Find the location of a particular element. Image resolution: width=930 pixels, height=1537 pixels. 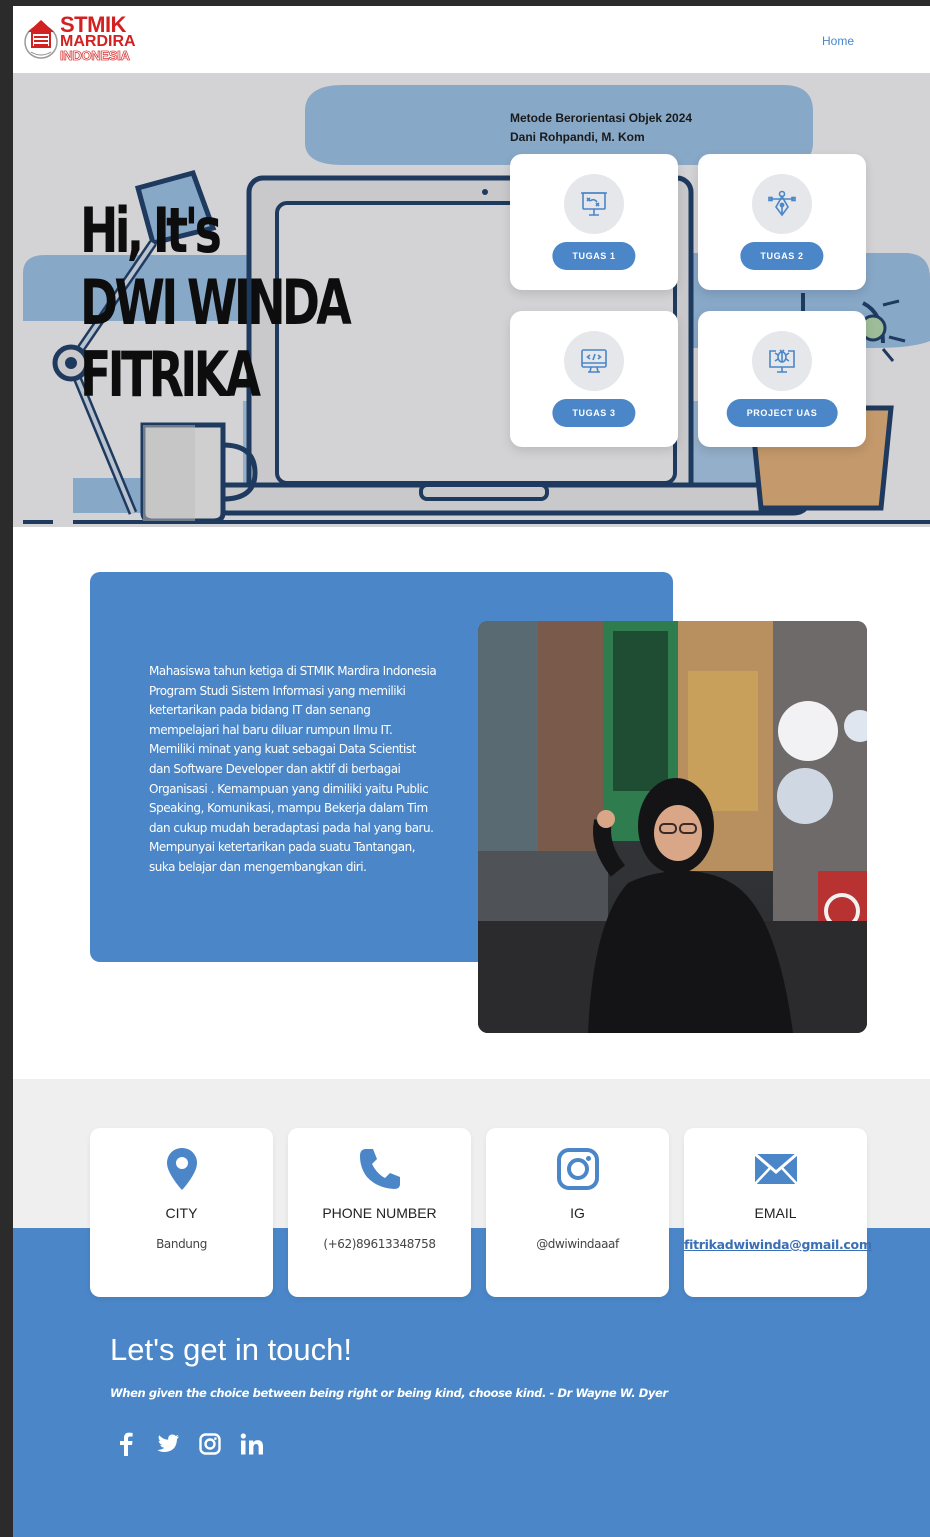

phone-icon is located at coordinates (380, 1169).